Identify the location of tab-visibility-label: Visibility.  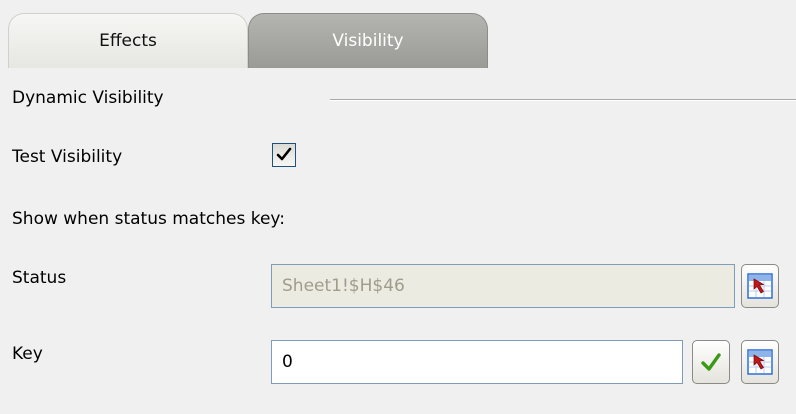
(368, 41).